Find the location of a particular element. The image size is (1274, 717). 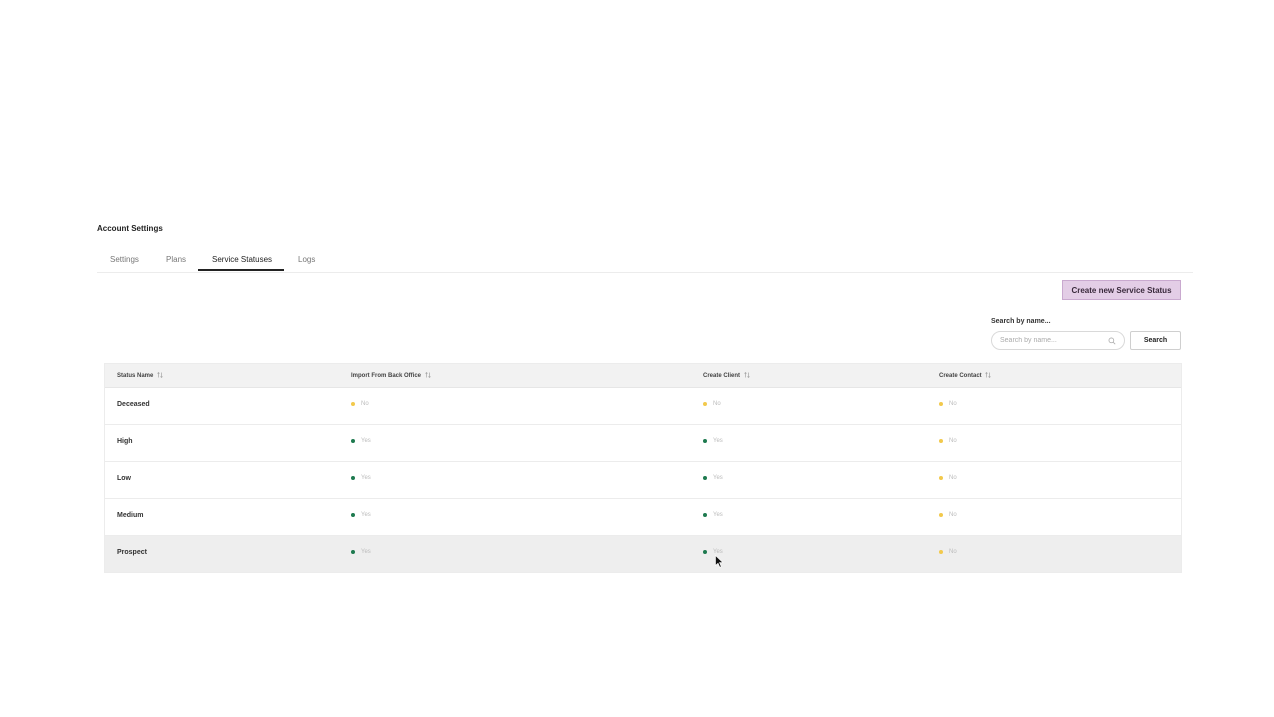

search-field is located at coordinates (1058, 340).